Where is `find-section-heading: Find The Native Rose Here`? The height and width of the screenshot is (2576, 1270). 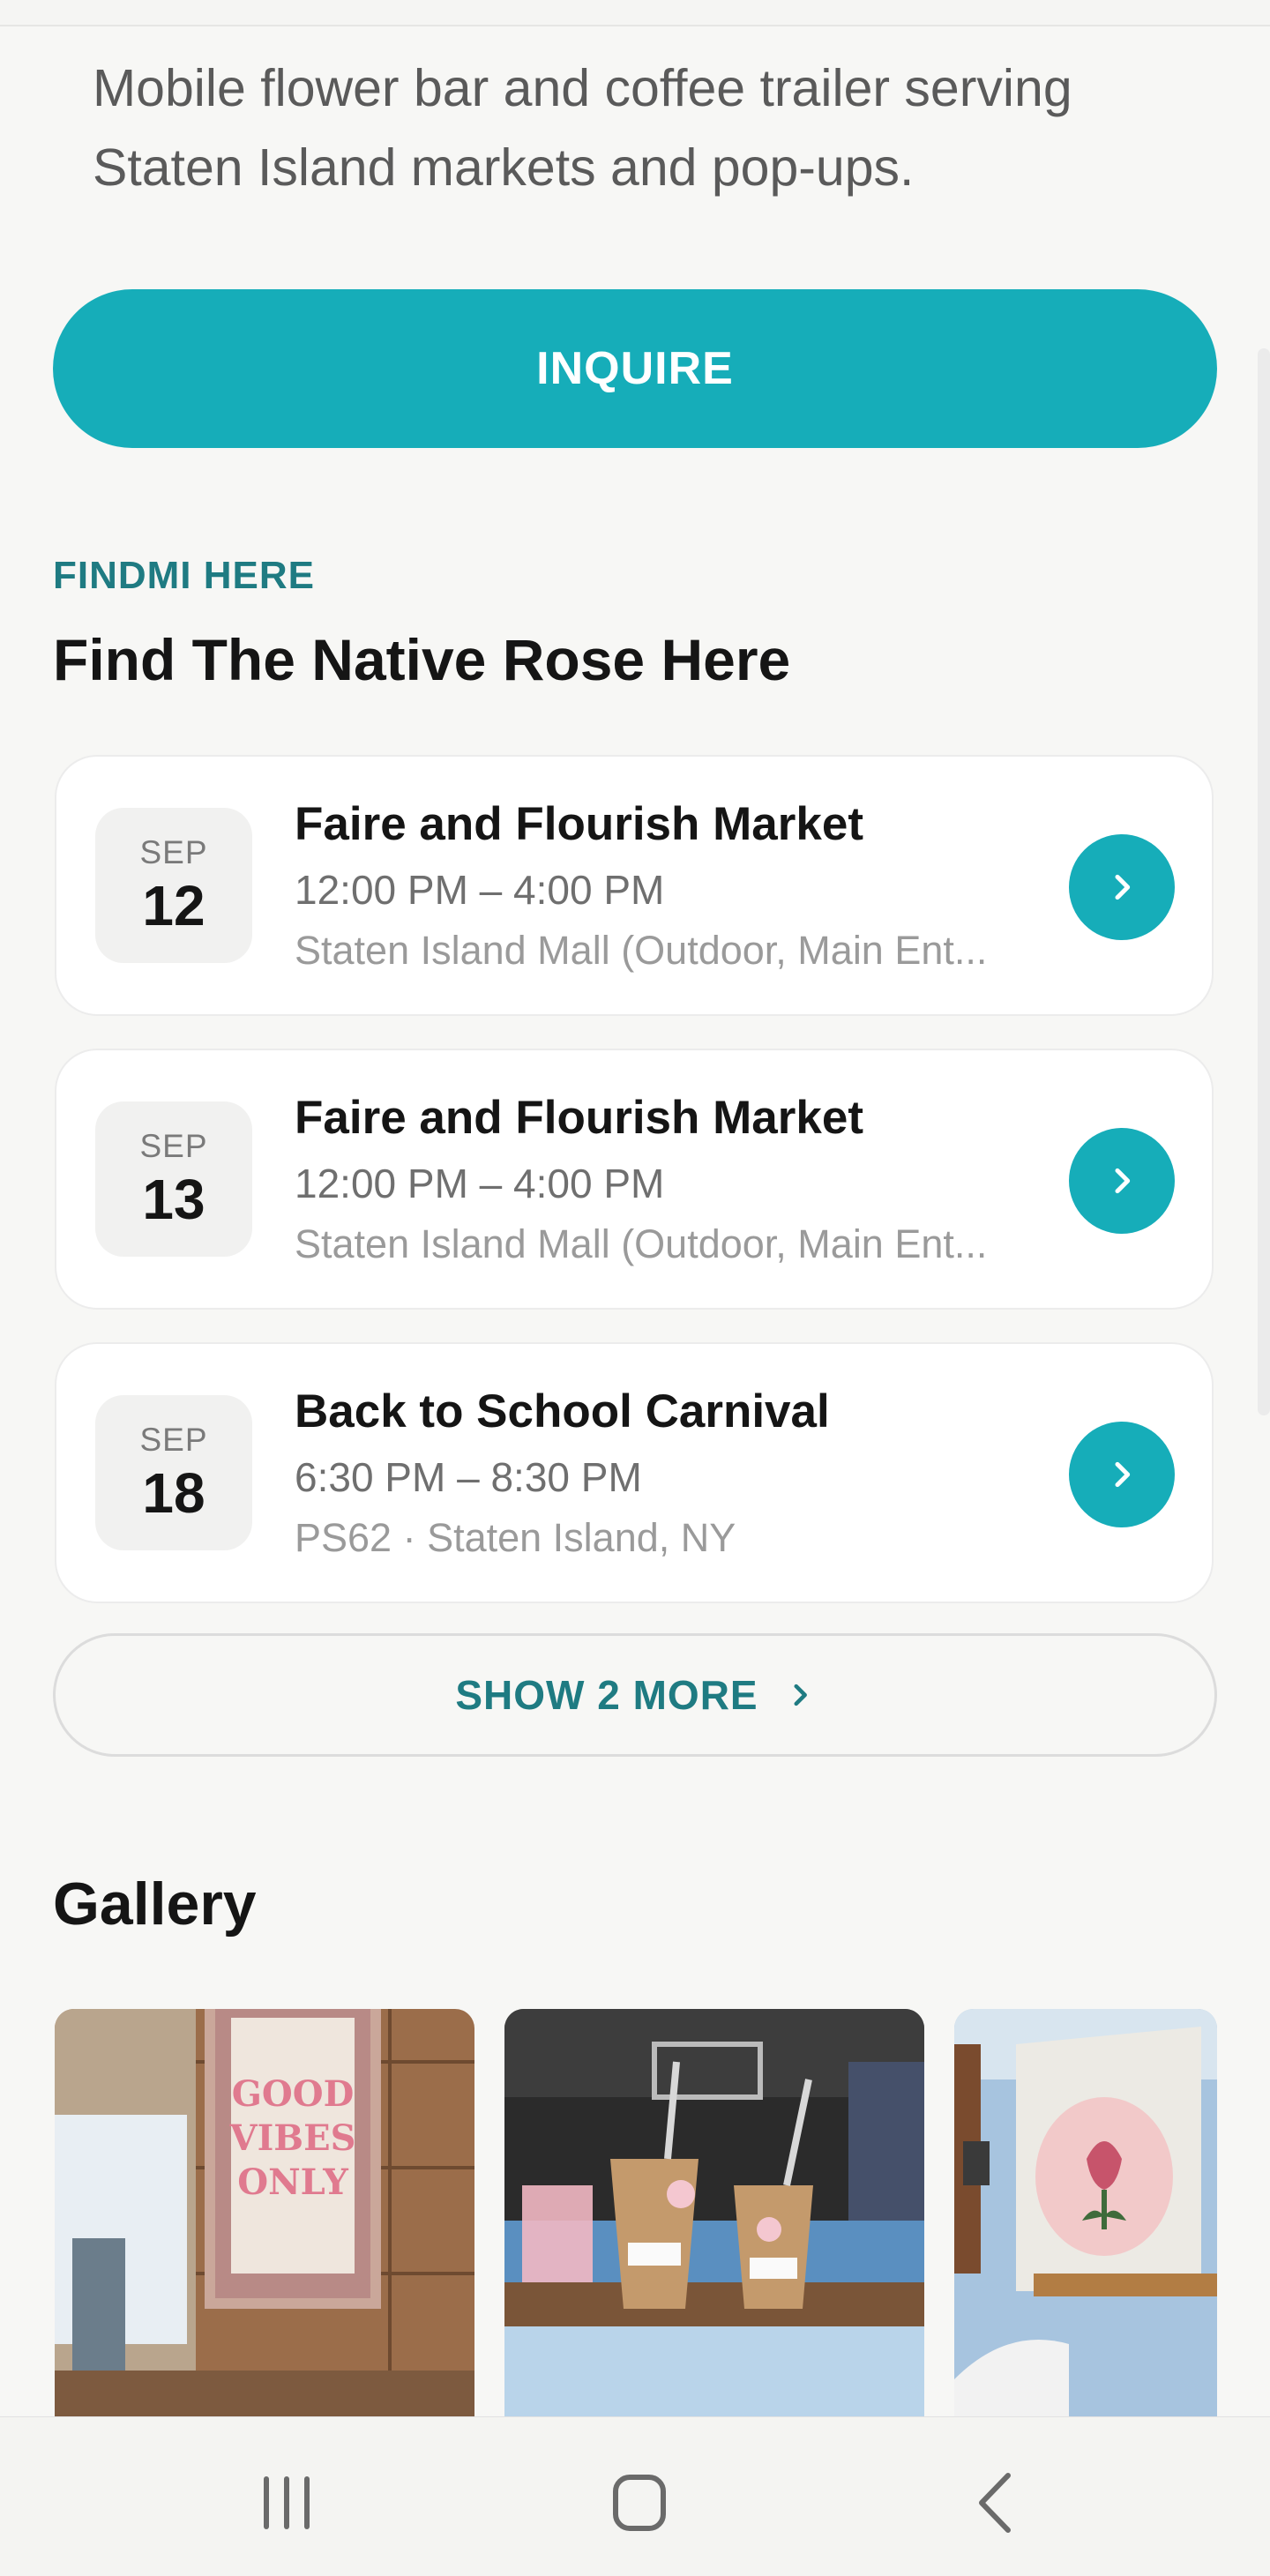 find-section-heading: Find The Native Rose Here is located at coordinates (422, 659).